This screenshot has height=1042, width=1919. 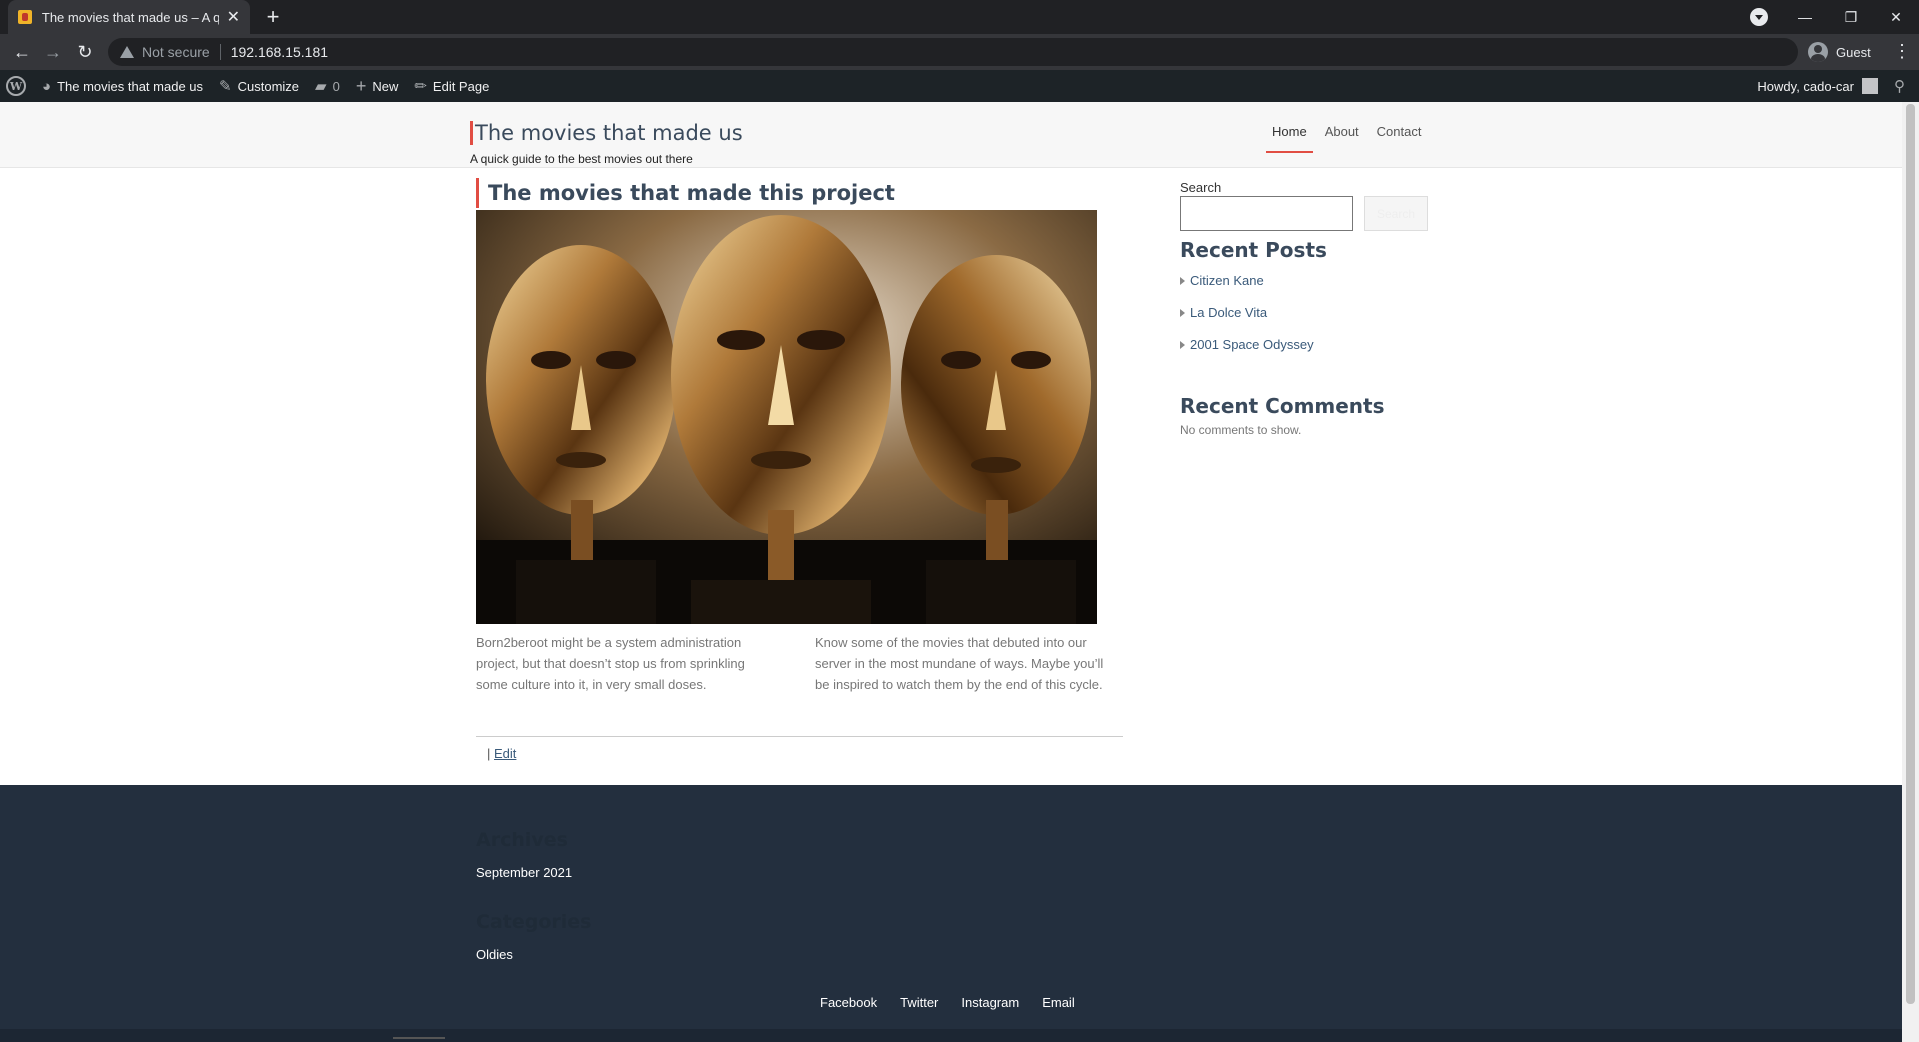 What do you see at coordinates (268, 86) in the screenshot?
I see `admin-customize-label: Customize` at bounding box center [268, 86].